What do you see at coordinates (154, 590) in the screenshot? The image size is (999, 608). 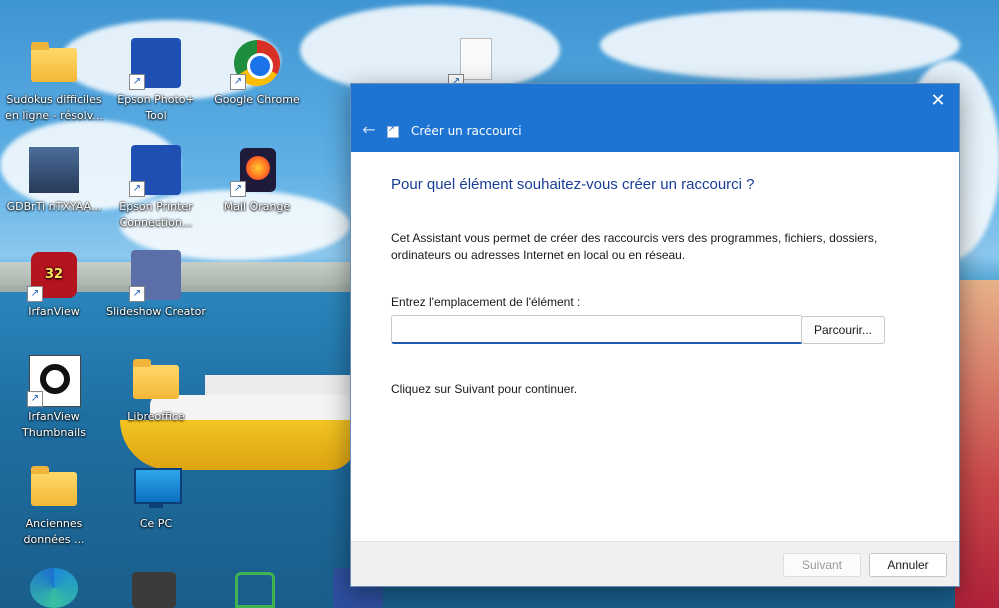 I see `camera-icon` at bounding box center [154, 590].